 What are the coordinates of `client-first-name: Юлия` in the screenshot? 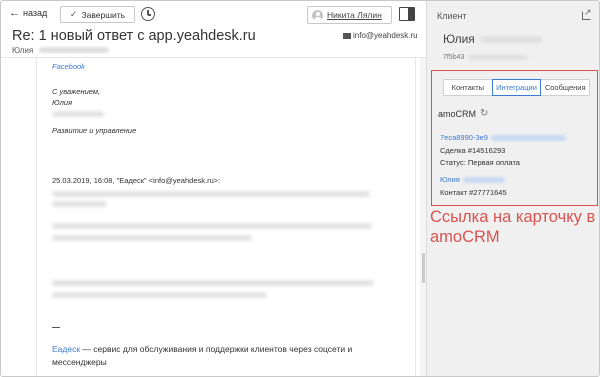 It's located at (459, 39).